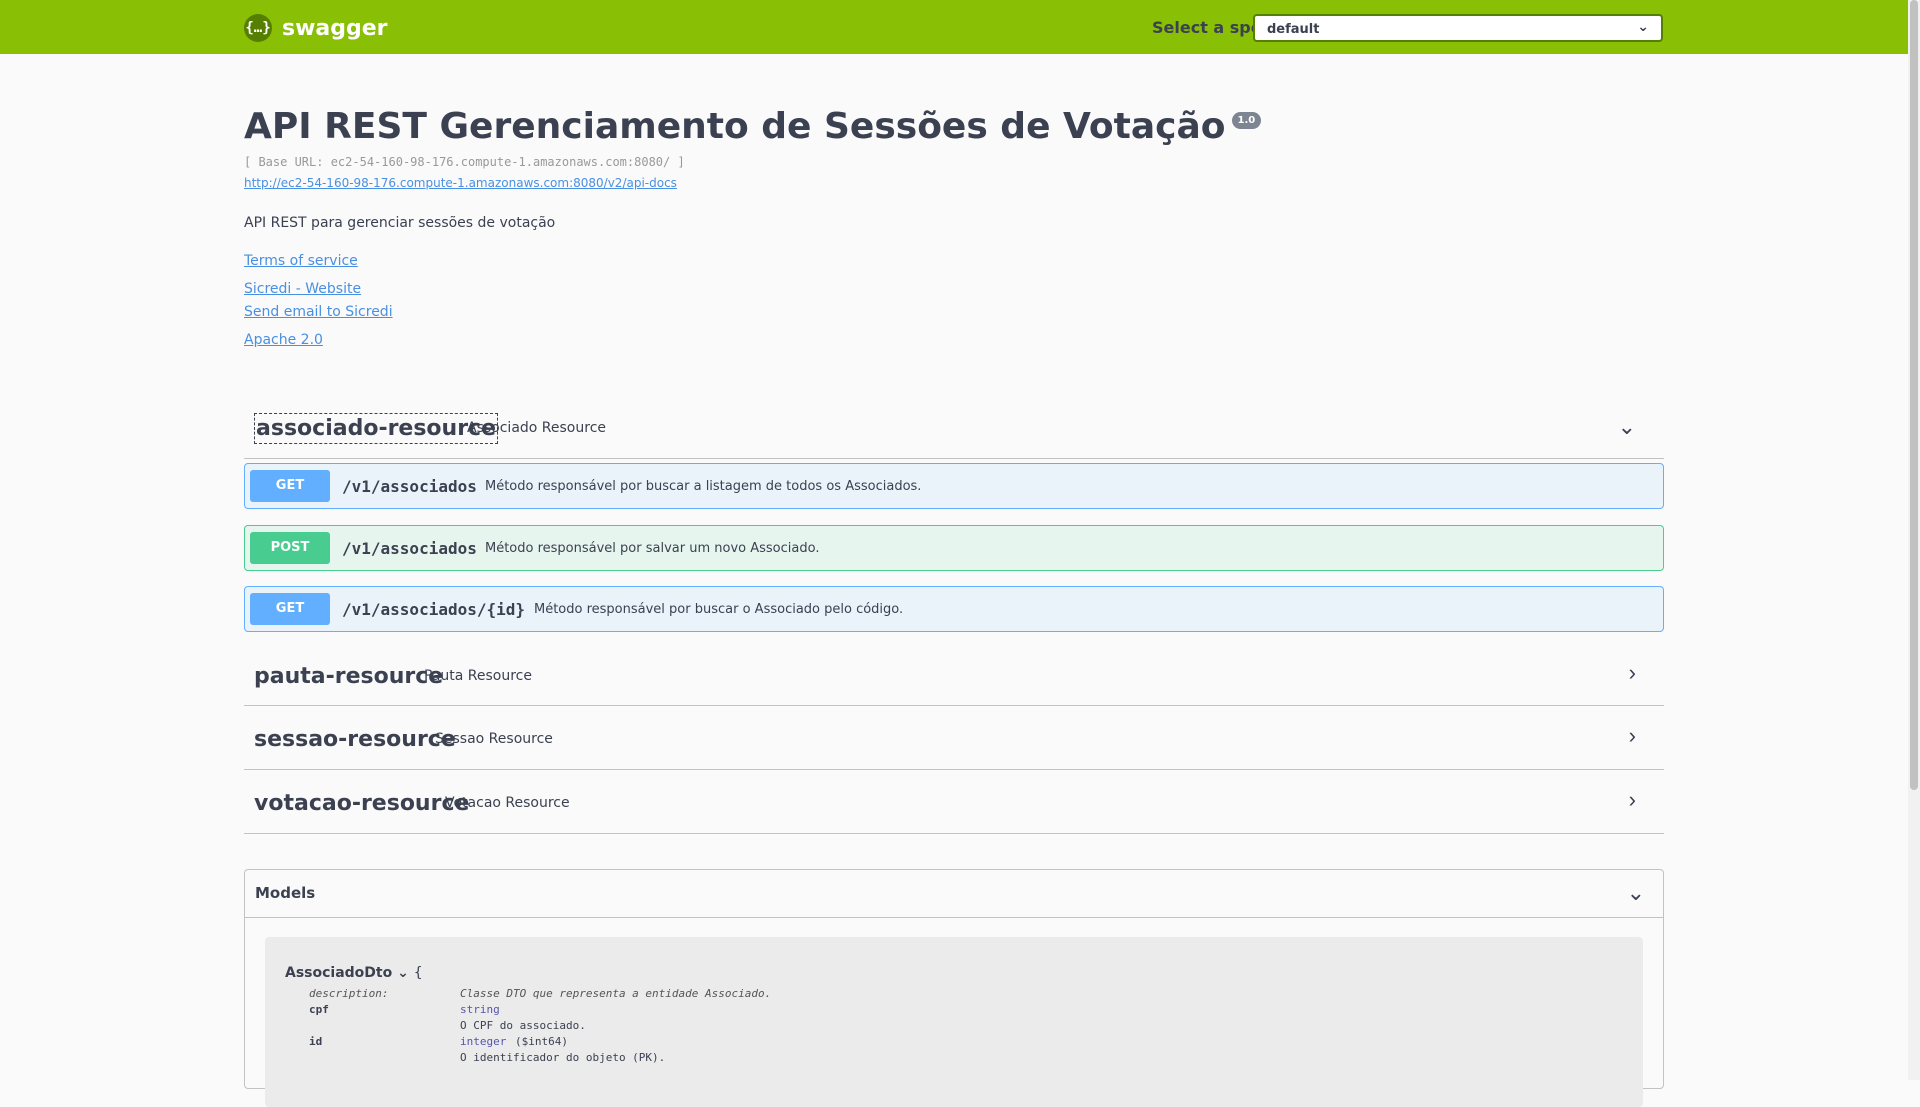 This screenshot has height=1107, width=1920. What do you see at coordinates (349, 676) in the screenshot?
I see `tag-name: pauta-resource` at bounding box center [349, 676].